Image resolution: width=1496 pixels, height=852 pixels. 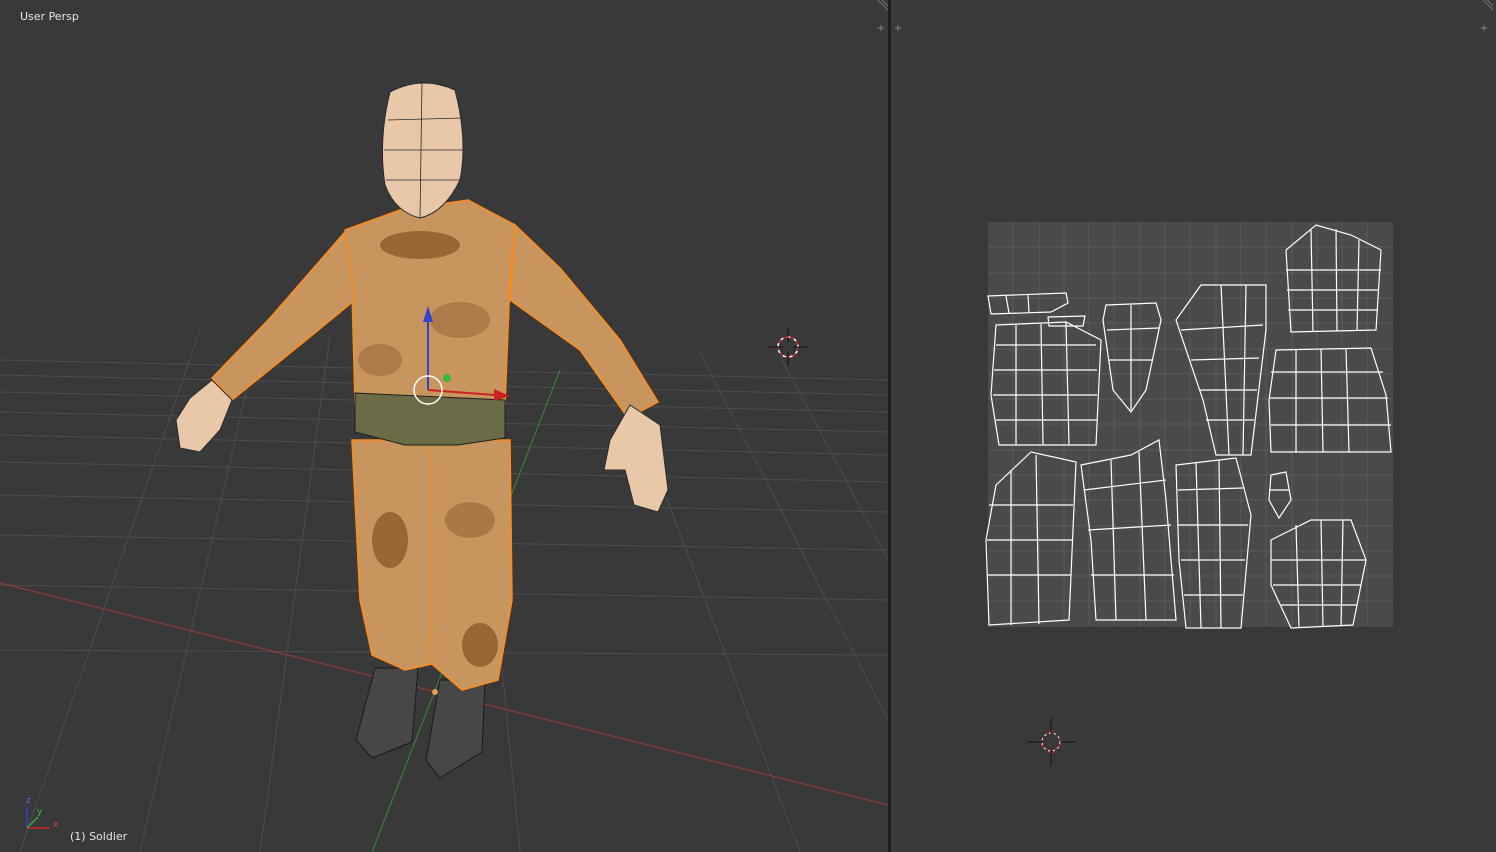 What do you see at coordinates (435, 692) in the screenshot?
I see `object-origin-icon` at bounding box center [435, 692].